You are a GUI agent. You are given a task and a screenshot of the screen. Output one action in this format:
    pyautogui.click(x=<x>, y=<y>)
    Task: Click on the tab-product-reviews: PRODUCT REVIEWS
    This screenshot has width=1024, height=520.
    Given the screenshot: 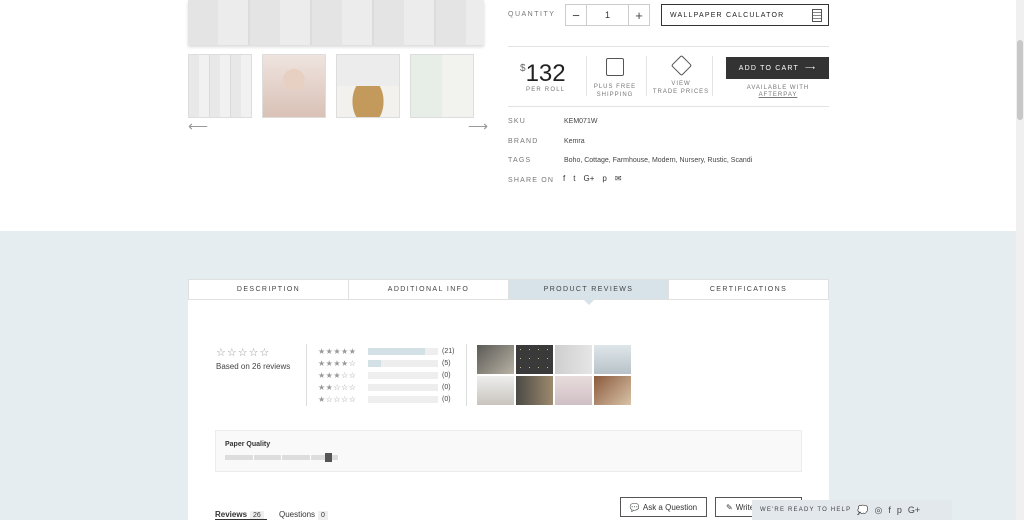 What is the action you would take?
    pyautogui.click(x=589, y=292)
    